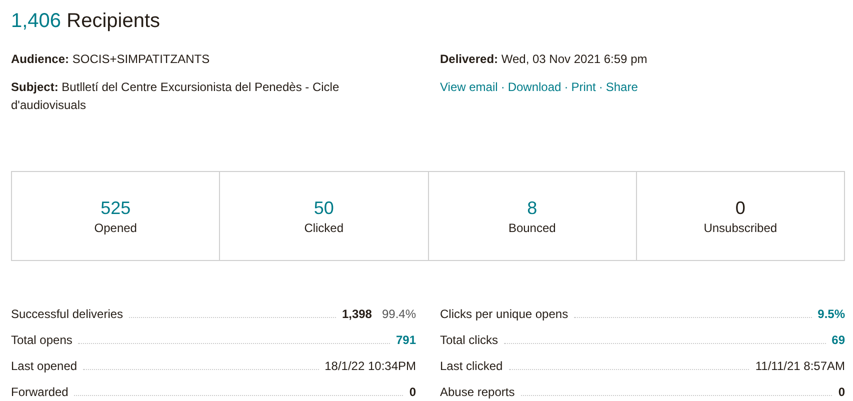  What do you see at coordinates (41, 340) in the screenshot?
I see `metric-label: Total opens` at bounding box center [41, 340].